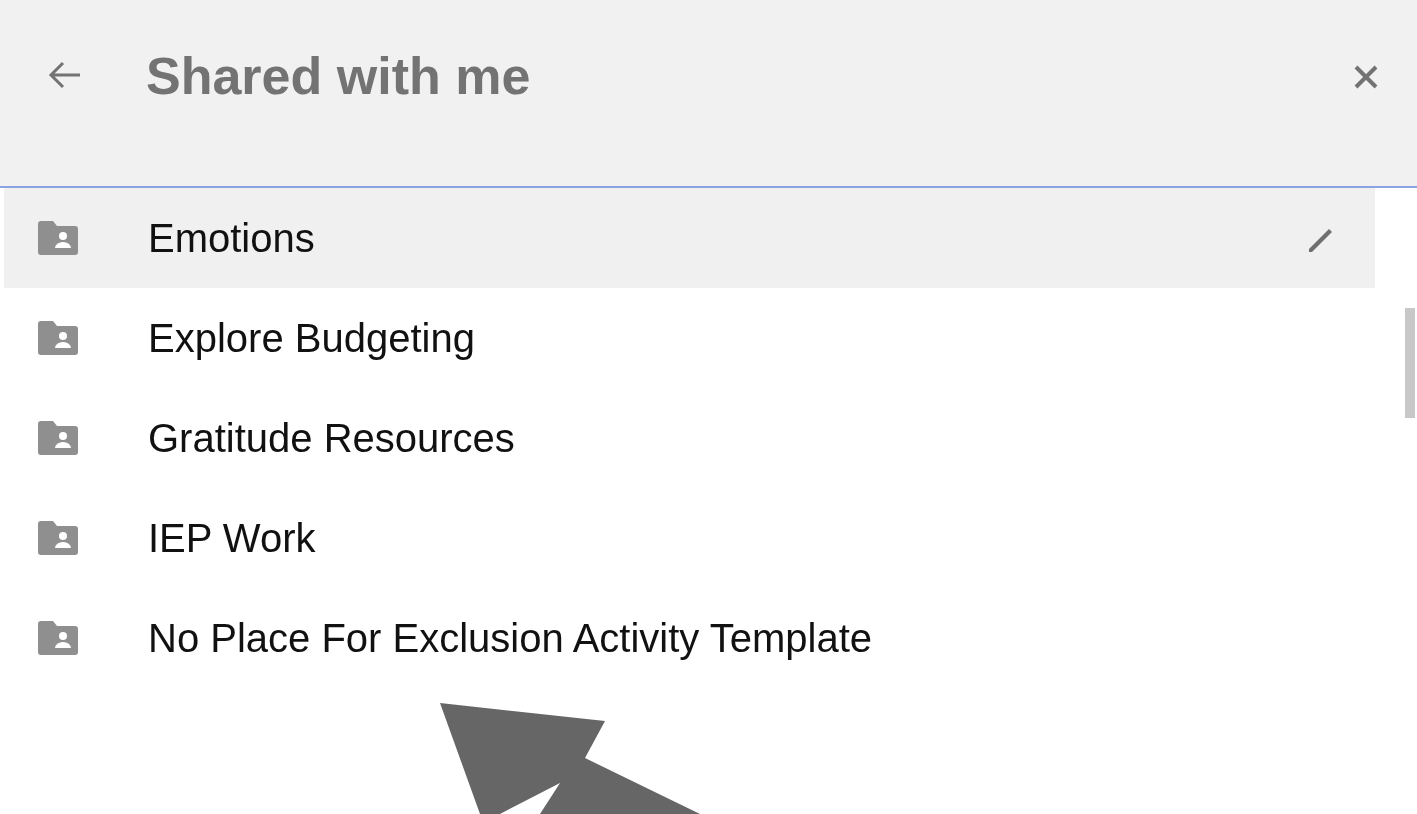 The width and height of the screenshot is (1417, 814). What do you see at coordinates (1410, 363) in the screenshot?
I see `scrollbar-thumb` at bounding box center [1410, 363].